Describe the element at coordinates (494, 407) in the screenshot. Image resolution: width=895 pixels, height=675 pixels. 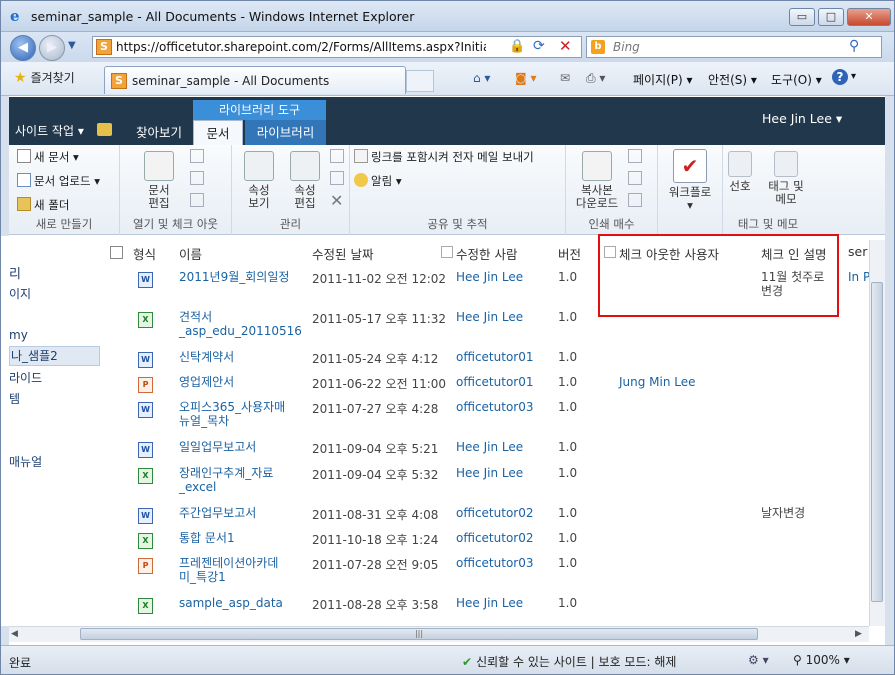
I see `modified-by-link: officetutor03` at that location.